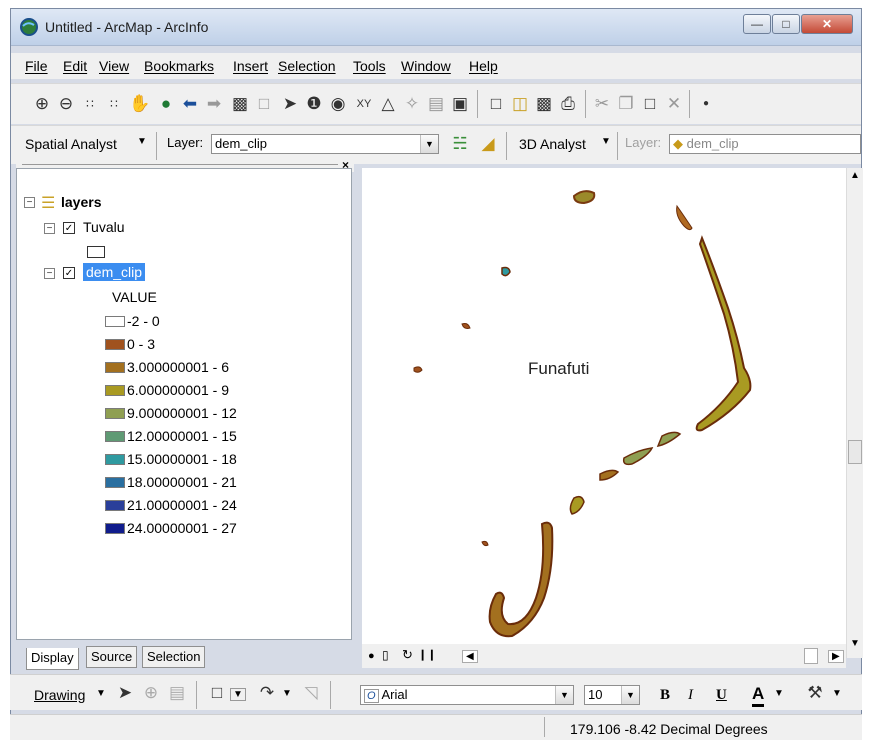 The width and height of the screenshot is (870, 744). What do you see at coordinates (854, 413) in the screenshot?
I see `map-vertical-scrollbar: ▲ ▼` at bounding box center [854, 413].